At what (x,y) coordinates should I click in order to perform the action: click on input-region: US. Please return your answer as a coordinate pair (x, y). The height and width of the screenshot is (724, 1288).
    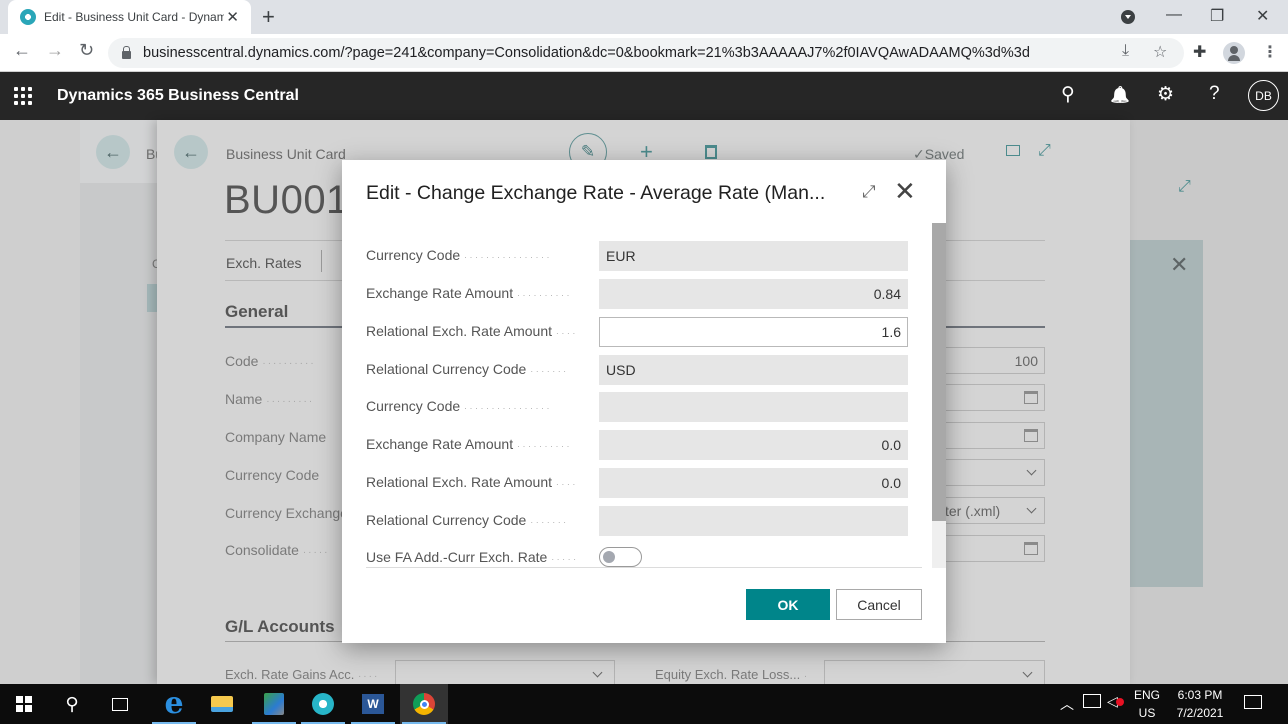
    Looking at the image, I should click on (1147, 713).